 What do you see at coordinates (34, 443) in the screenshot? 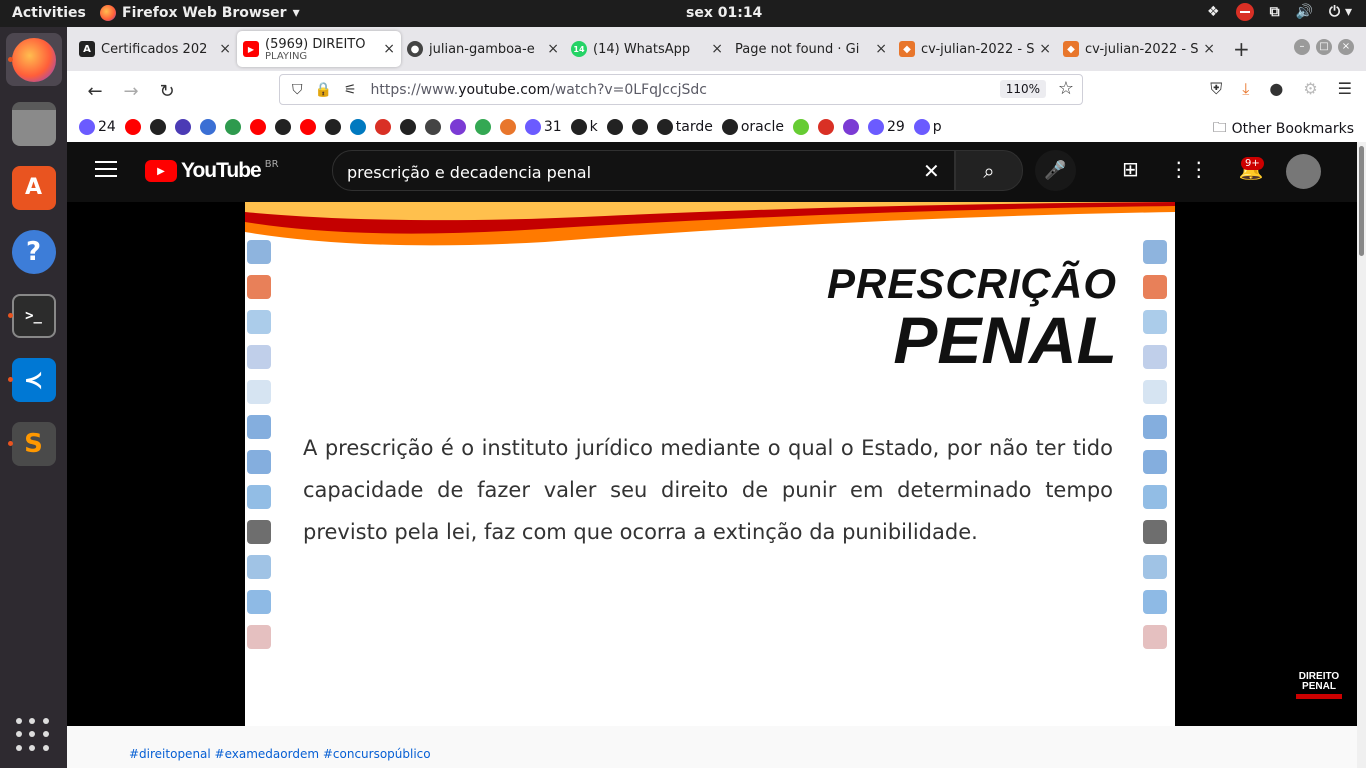
I see `dock-sublime: S` at bounding box center [34, 443].